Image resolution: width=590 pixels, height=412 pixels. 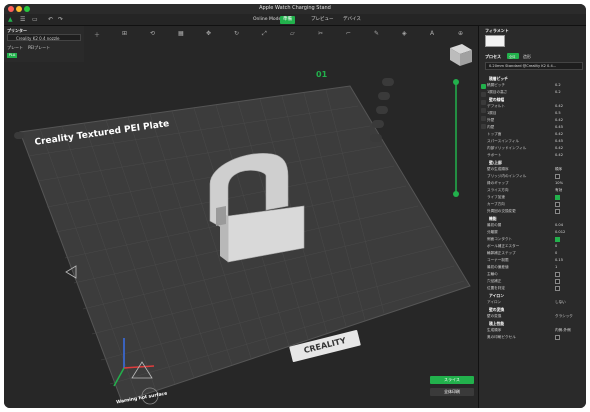 I want to click on layer-slider-handle, so click(x=456, y=194).